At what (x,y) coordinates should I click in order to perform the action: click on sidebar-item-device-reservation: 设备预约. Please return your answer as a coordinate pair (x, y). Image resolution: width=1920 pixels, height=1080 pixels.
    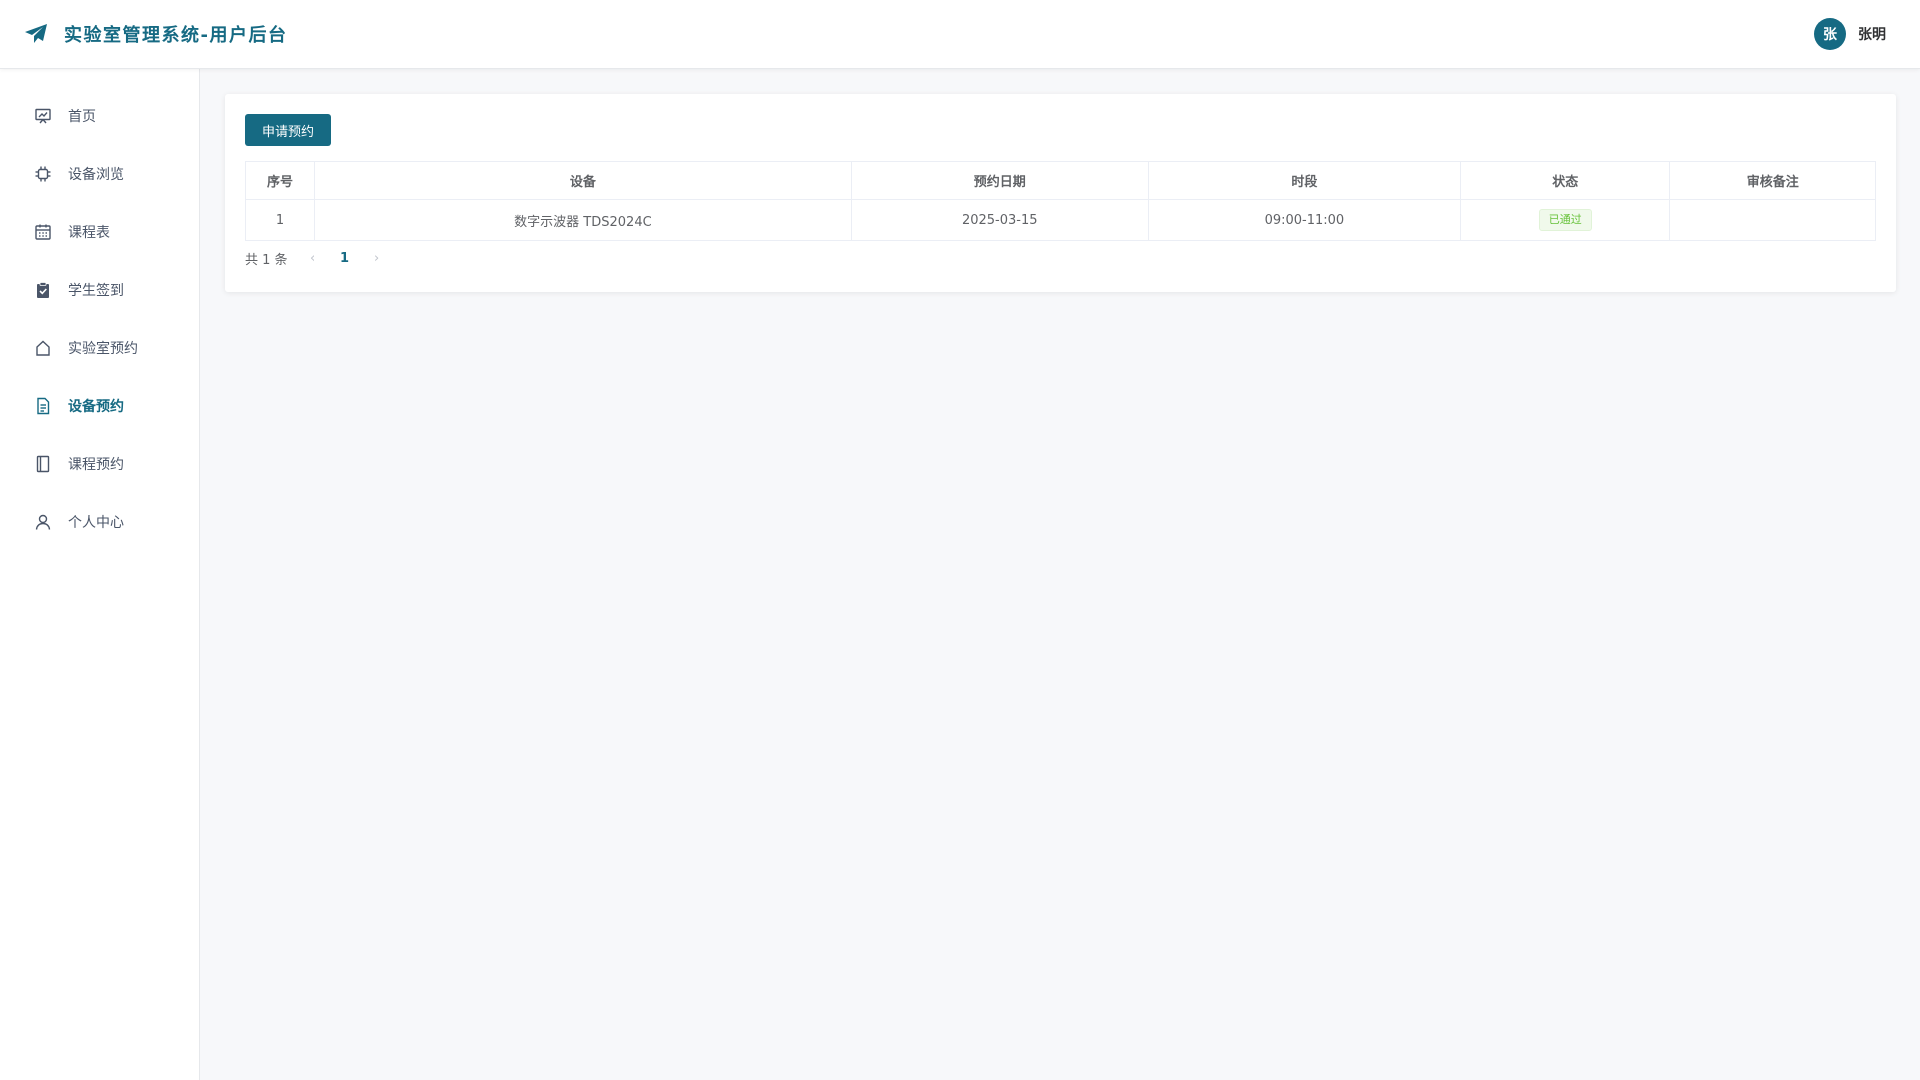
    Looking at the image, I should click on (99, 406).